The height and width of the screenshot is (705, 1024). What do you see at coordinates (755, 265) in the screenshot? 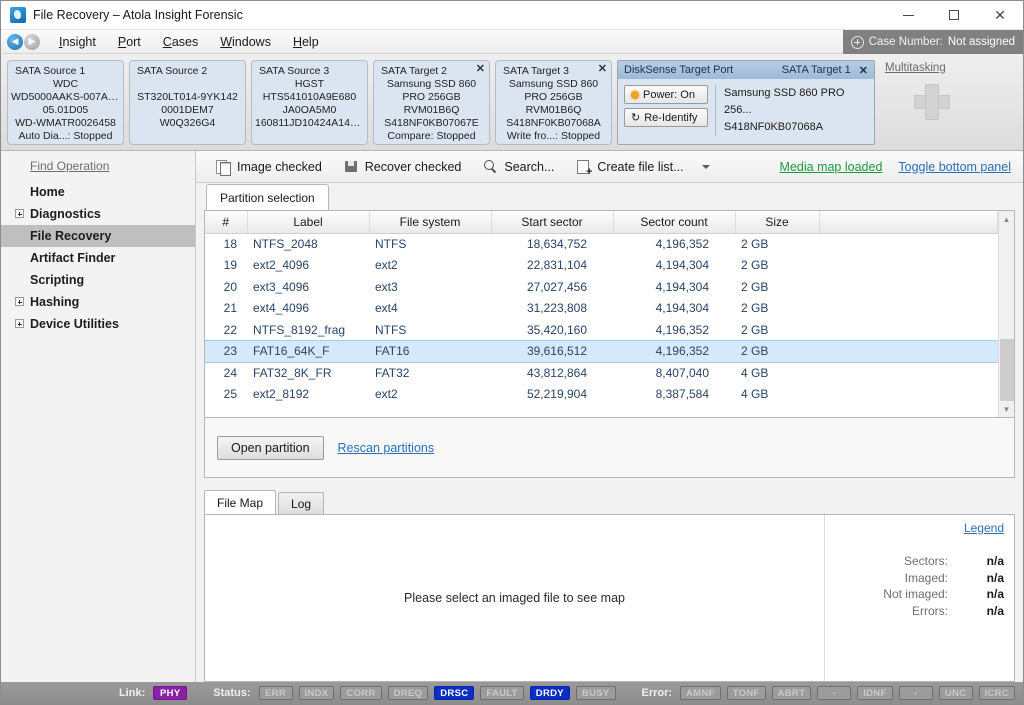
I see `cell-size: 2 GB` at bounding box center [755, 265].